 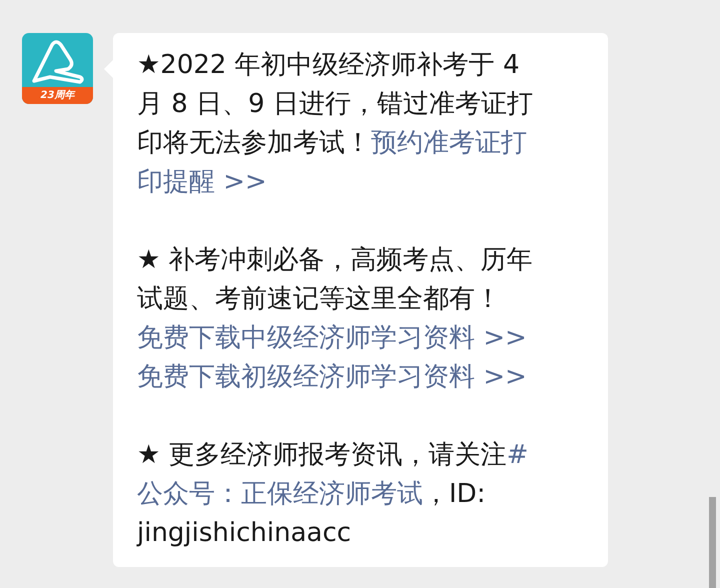 I want to click on avatar: 23周年, so click(x=57, y=68).